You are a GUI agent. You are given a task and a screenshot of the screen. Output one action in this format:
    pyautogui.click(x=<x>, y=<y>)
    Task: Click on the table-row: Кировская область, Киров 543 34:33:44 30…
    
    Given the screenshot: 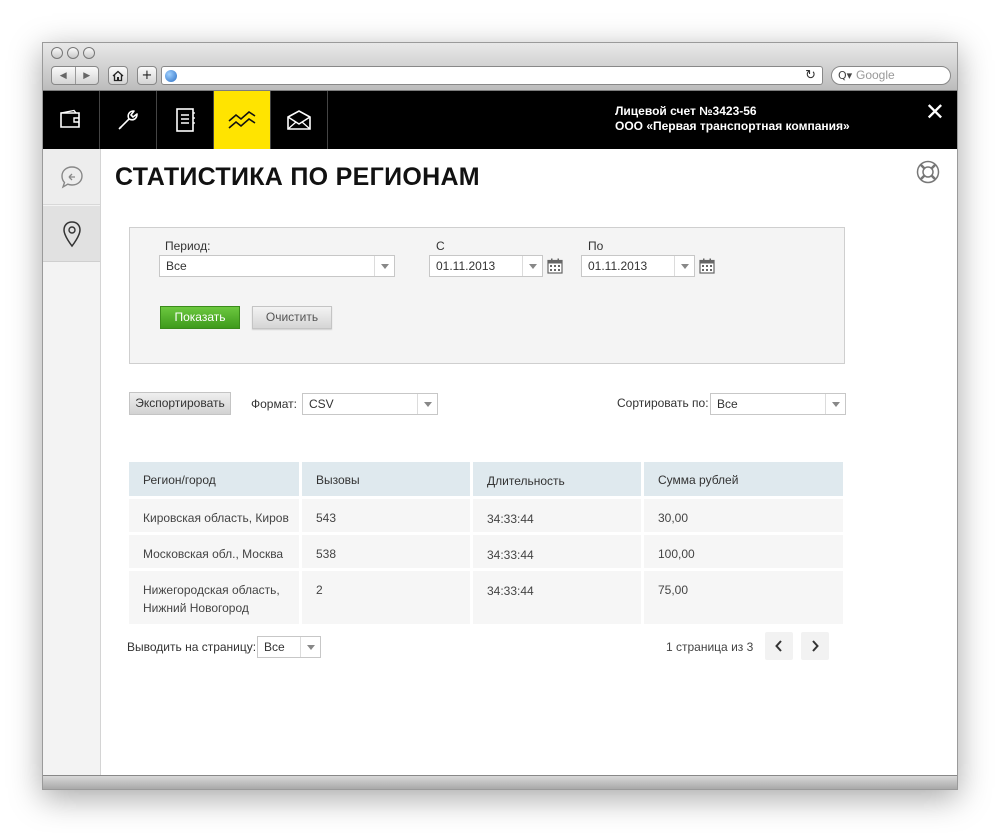 What is the action you would take?
    pyautogui.click(x=486, y=515)
    